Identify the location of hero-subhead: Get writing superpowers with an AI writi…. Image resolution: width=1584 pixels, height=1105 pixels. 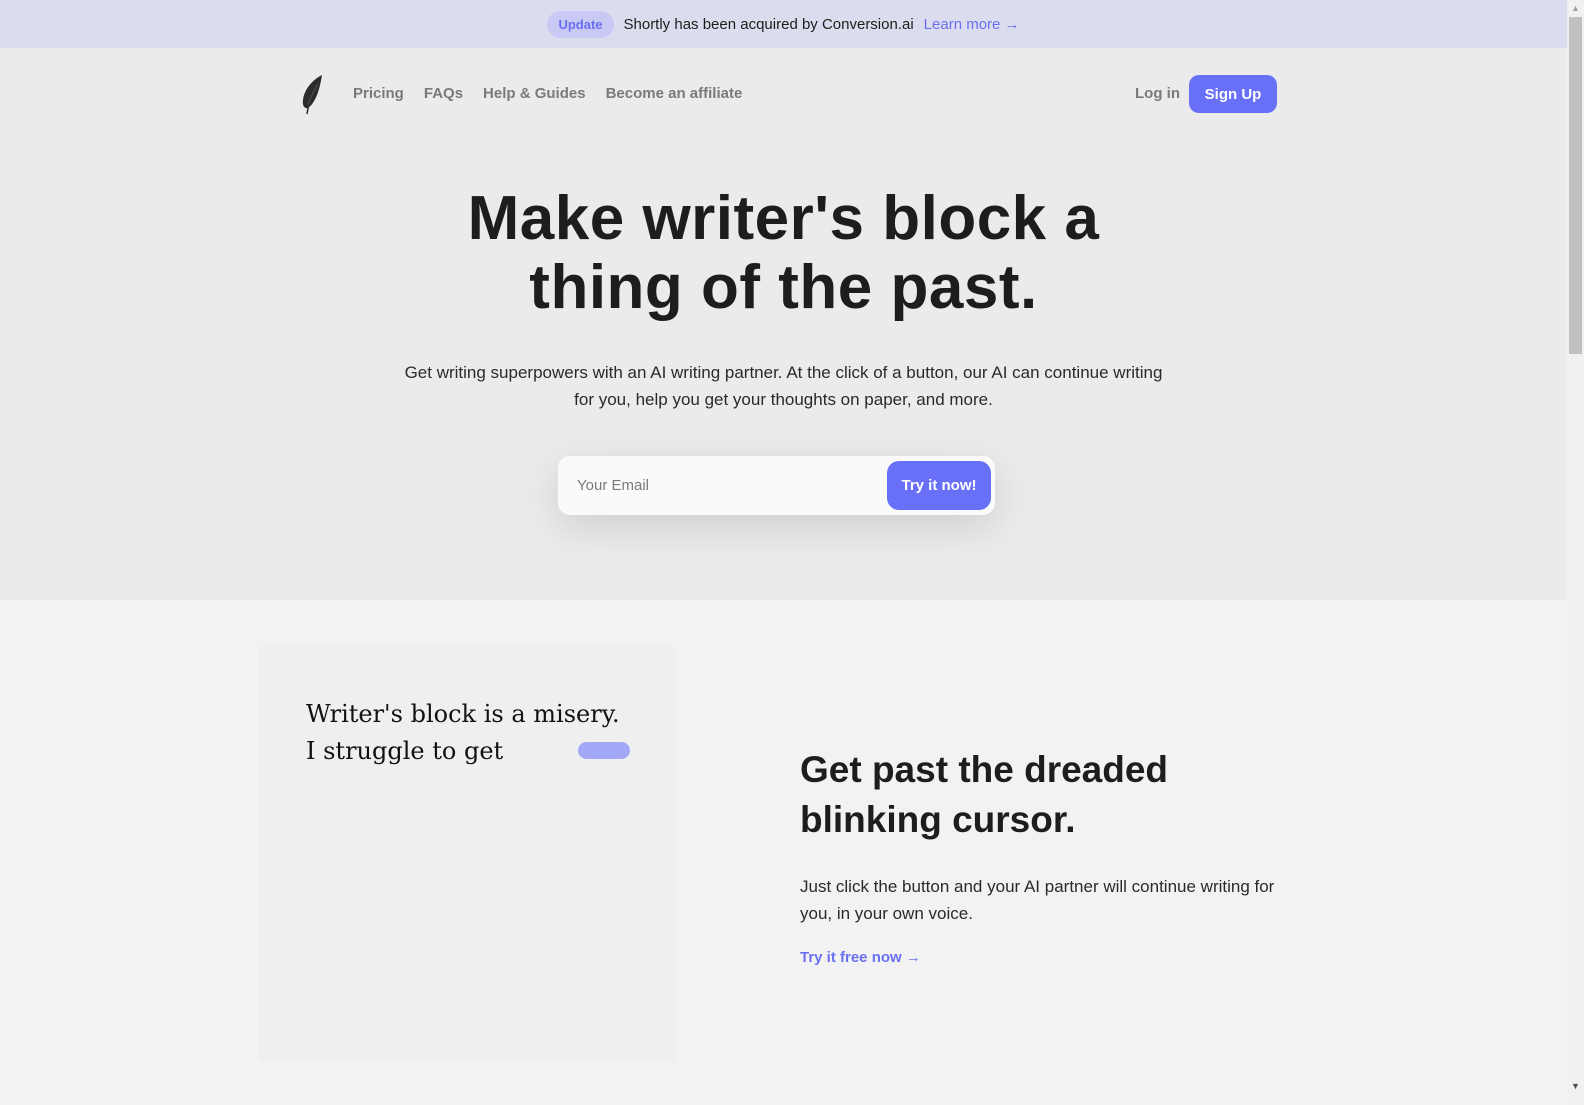
(783, 386).